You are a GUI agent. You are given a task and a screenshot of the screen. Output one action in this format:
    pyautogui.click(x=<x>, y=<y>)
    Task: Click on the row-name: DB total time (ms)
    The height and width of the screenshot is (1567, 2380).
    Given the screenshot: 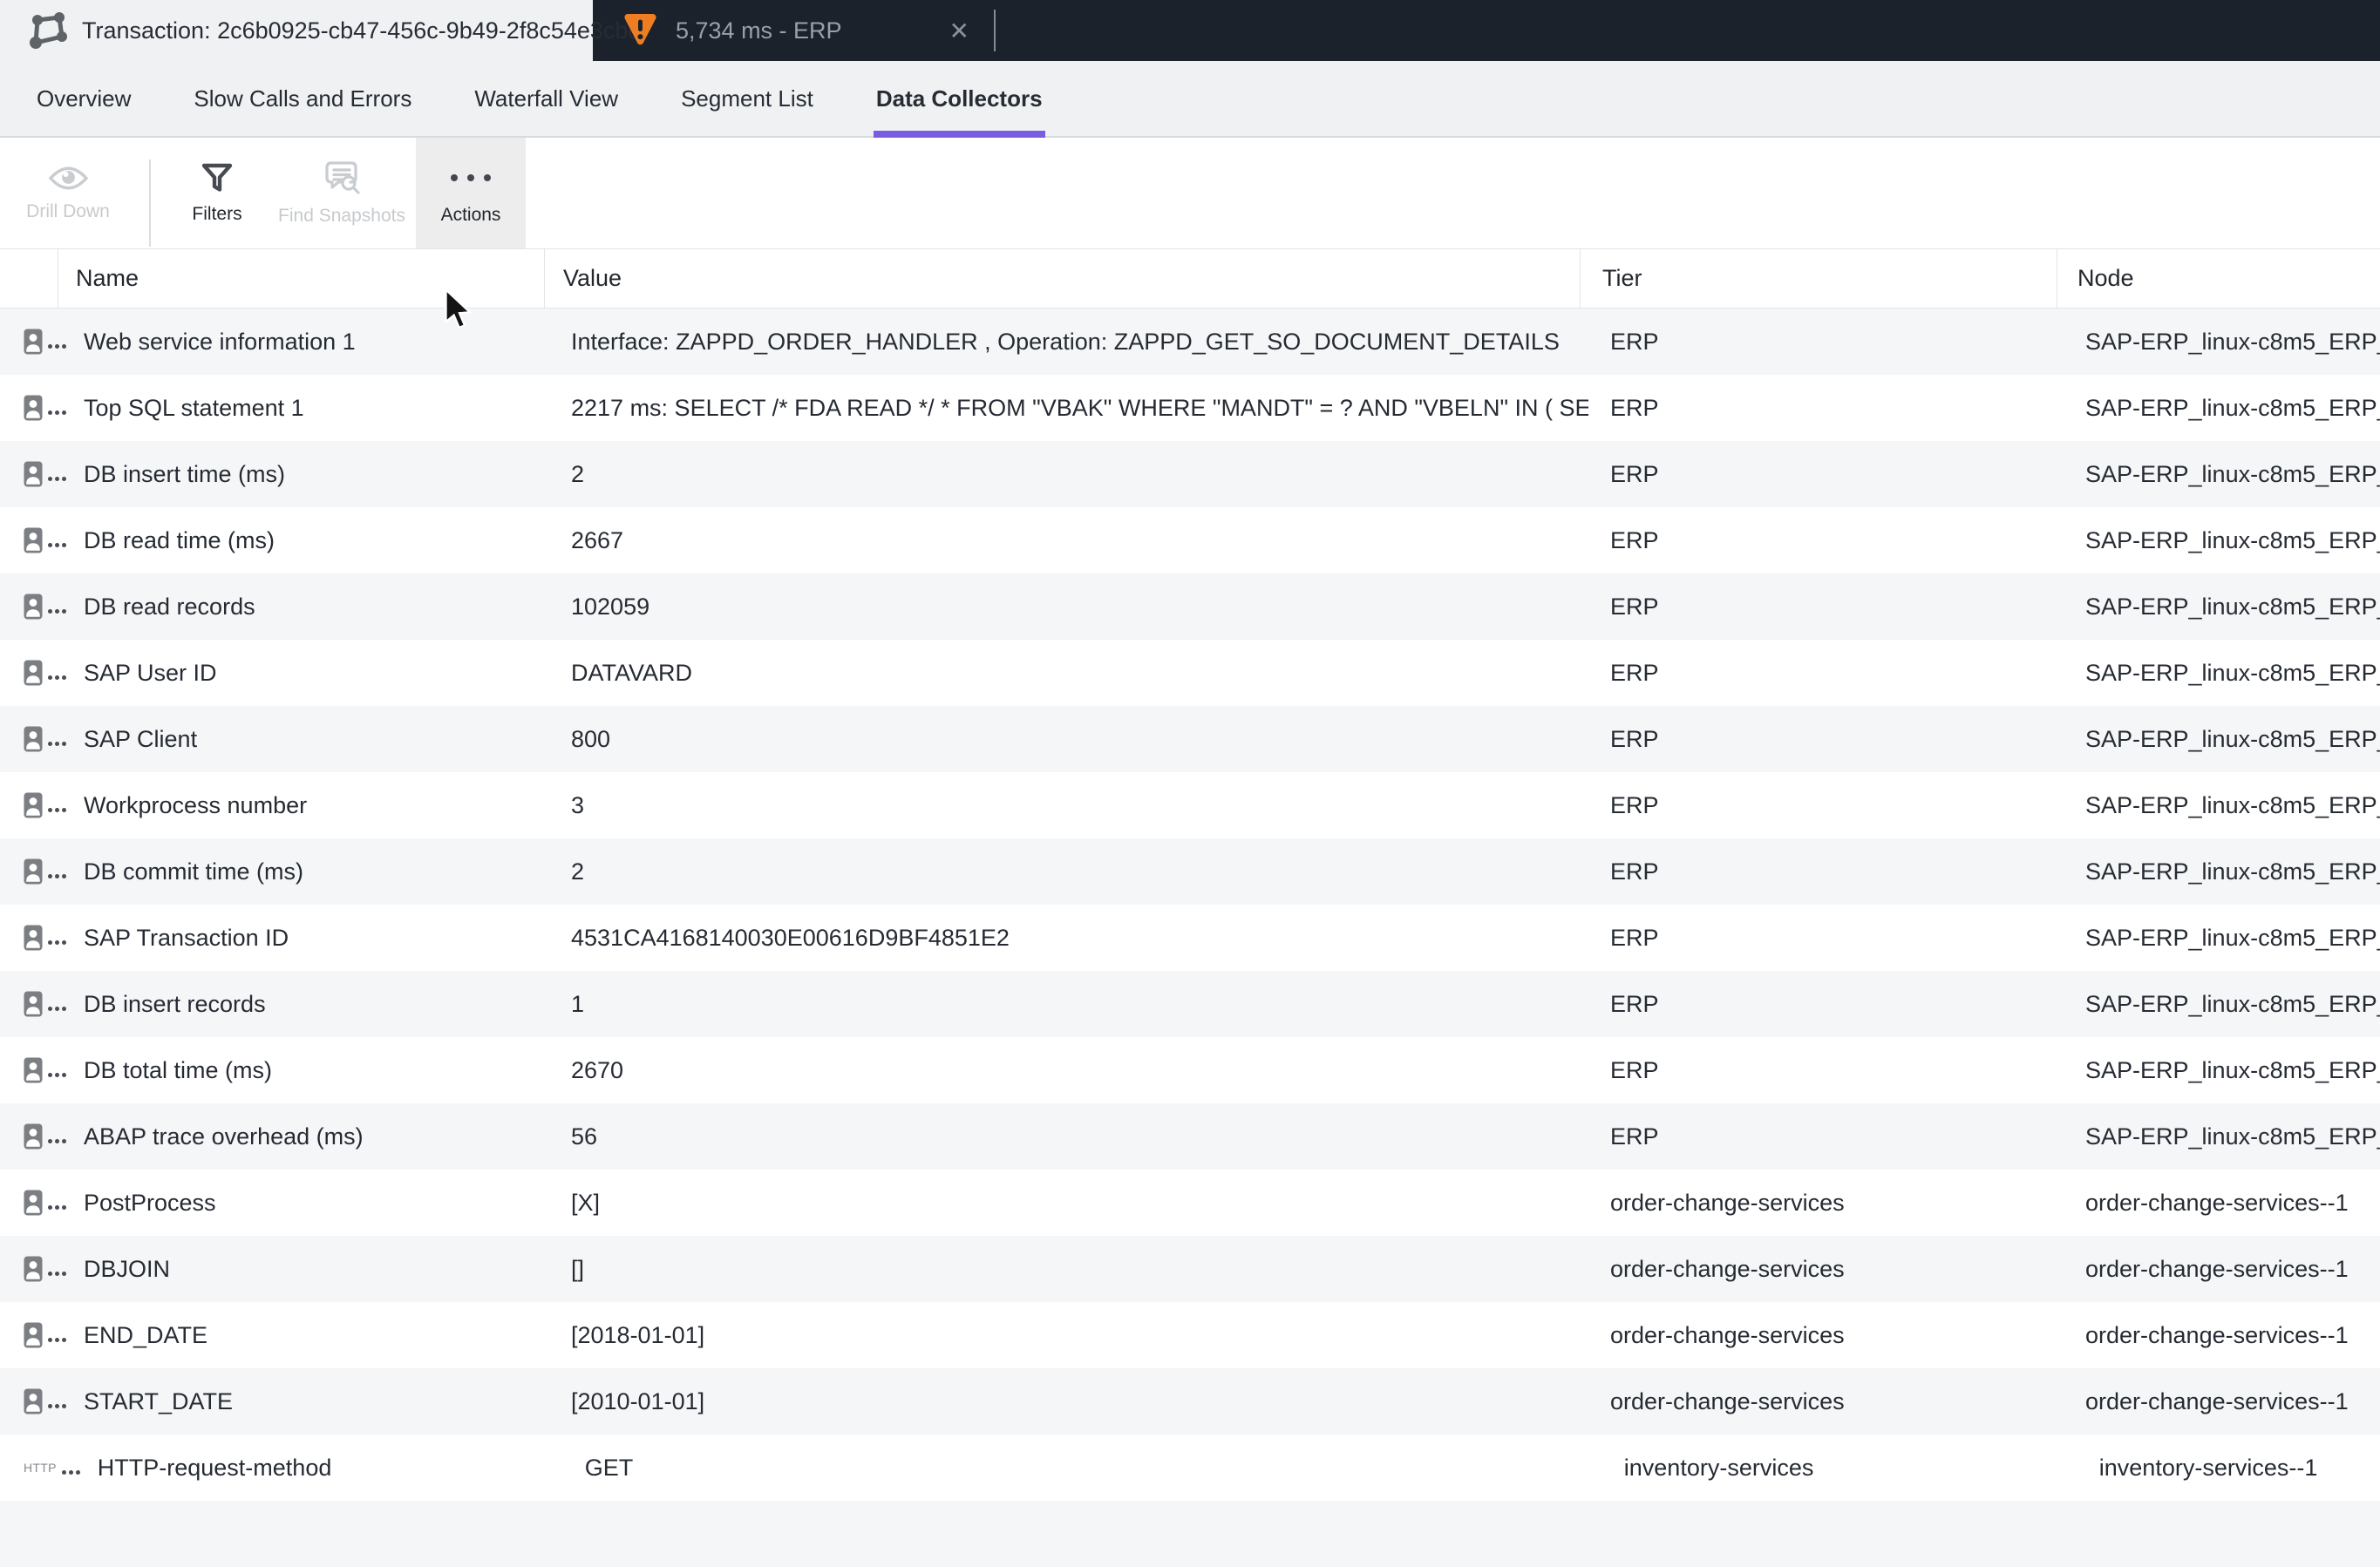 What is the action you would take?
    pyautogui.click(x=178, y=1069)
    